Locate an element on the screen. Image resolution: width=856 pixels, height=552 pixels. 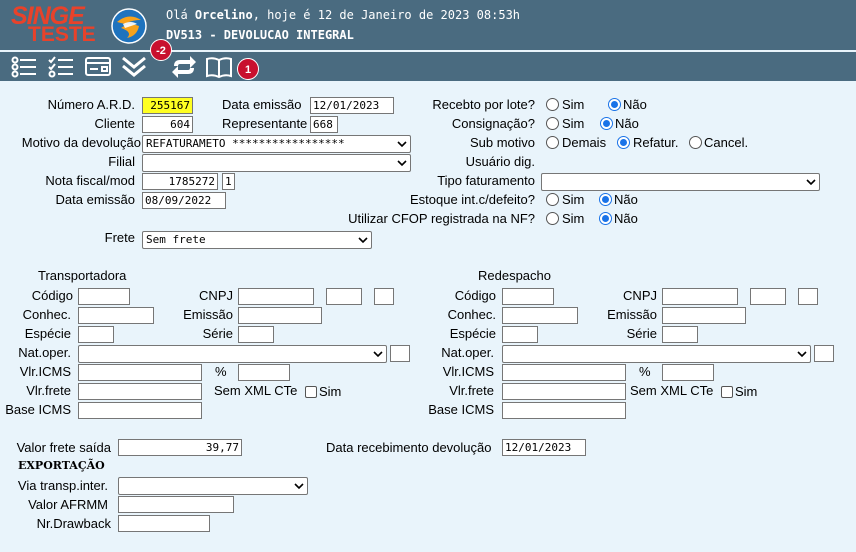
nr-drawback-label: Nr.Drawback is located at coordinates (73, 523).